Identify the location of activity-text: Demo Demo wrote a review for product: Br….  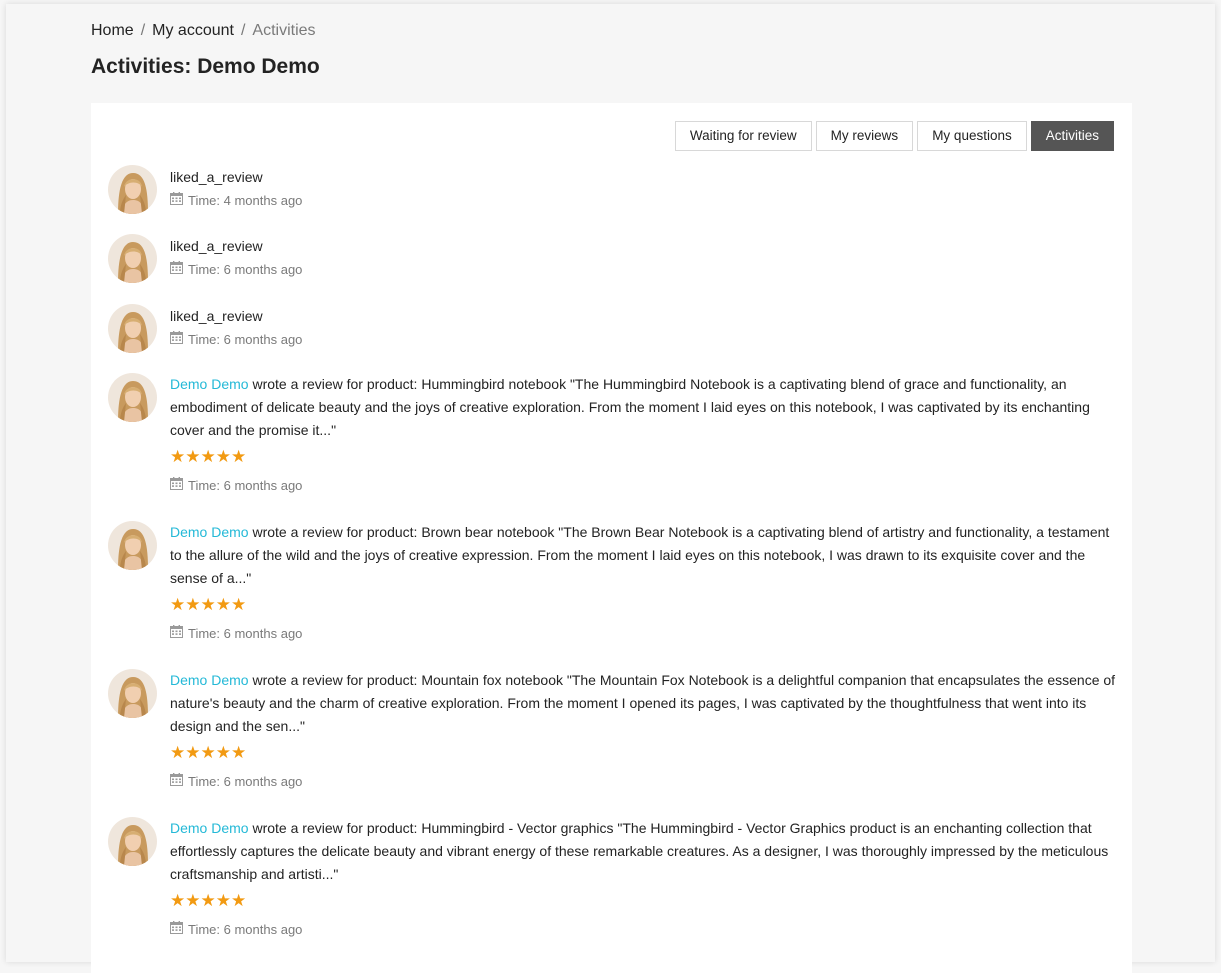
(644, 555).